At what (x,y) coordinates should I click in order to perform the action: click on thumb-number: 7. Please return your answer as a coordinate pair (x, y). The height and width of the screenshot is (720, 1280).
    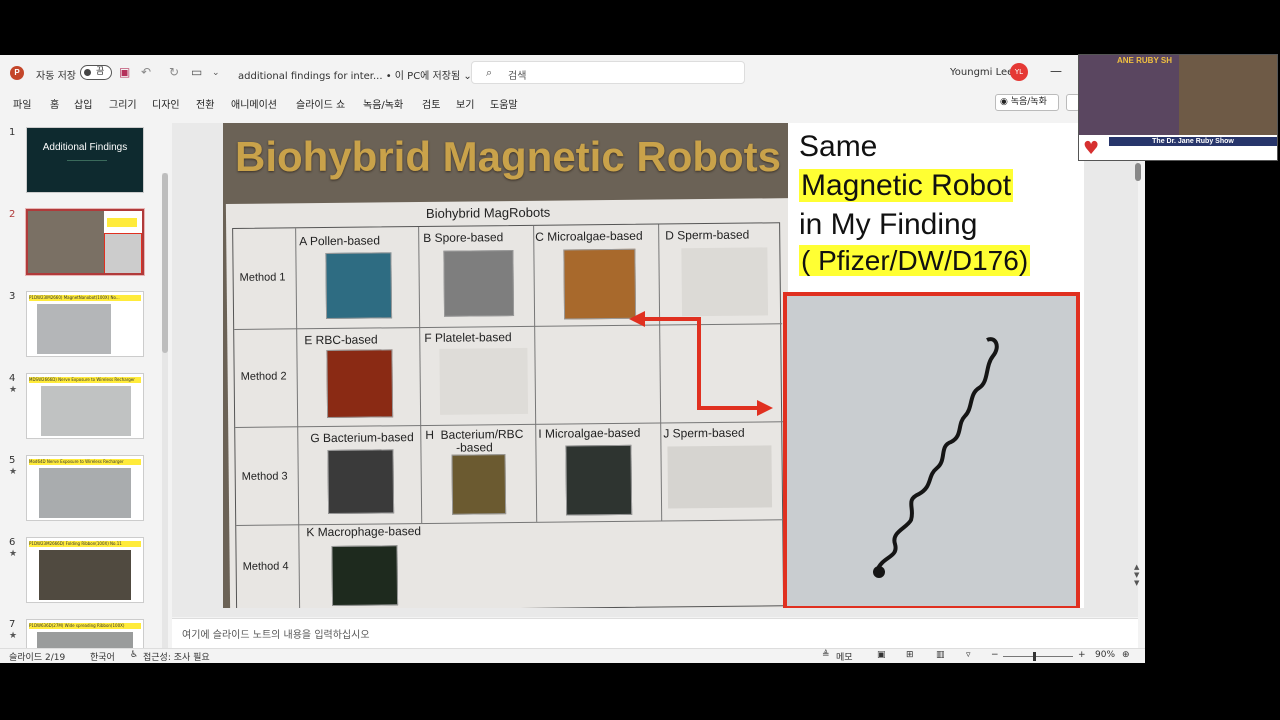
    Looking at the image, I should click on (12, 624).